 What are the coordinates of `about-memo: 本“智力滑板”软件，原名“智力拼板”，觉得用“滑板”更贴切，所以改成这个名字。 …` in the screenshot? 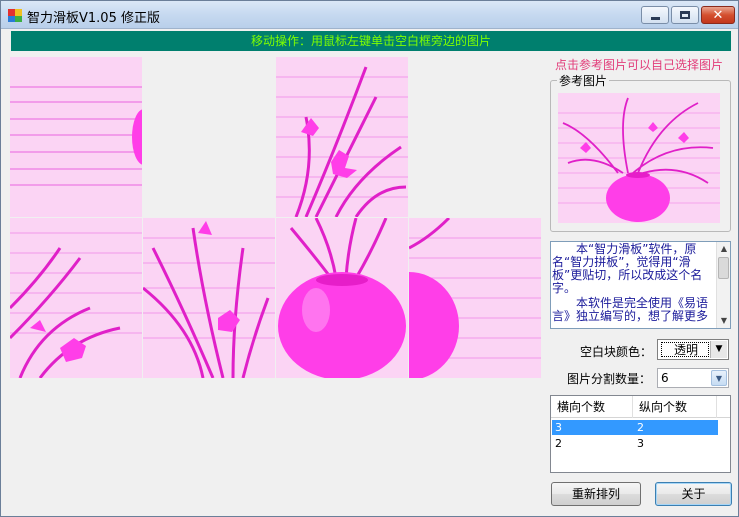 It's located at (640, 285).